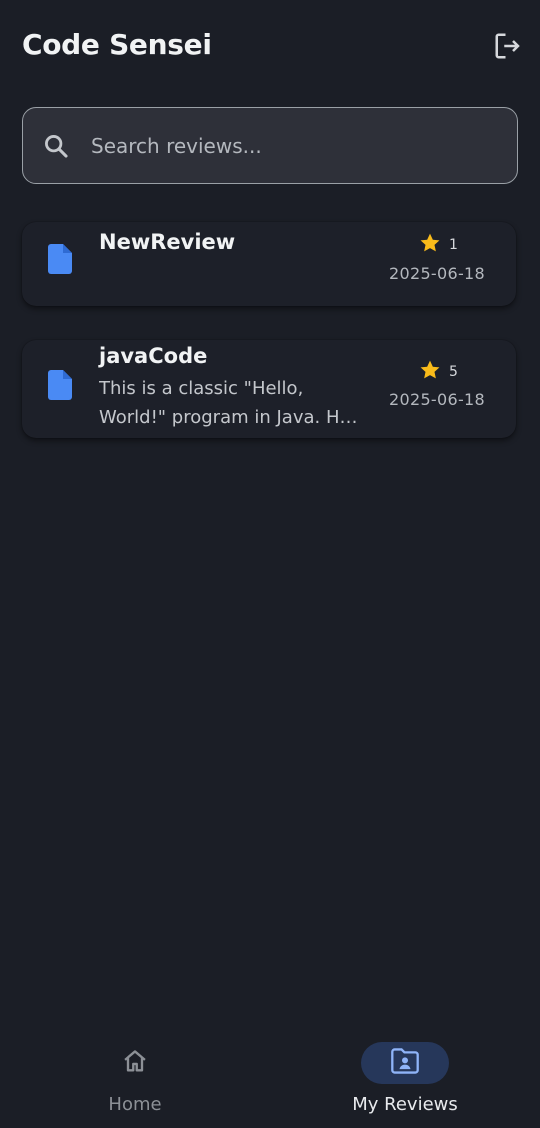 The image size is (540, 1128). I want to click on review-title: NewReview, so click(167, 242).